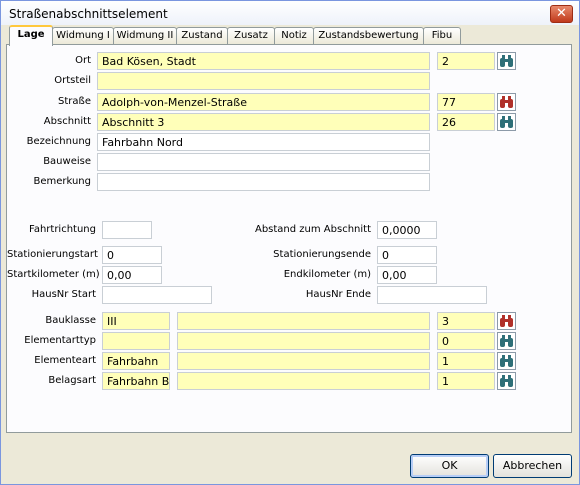 The image size is (580, 485). Describe the element at coordinates (290, 13) in the screenshot. I see `title-bar: Straßenabschnittselement ✕` at that location.